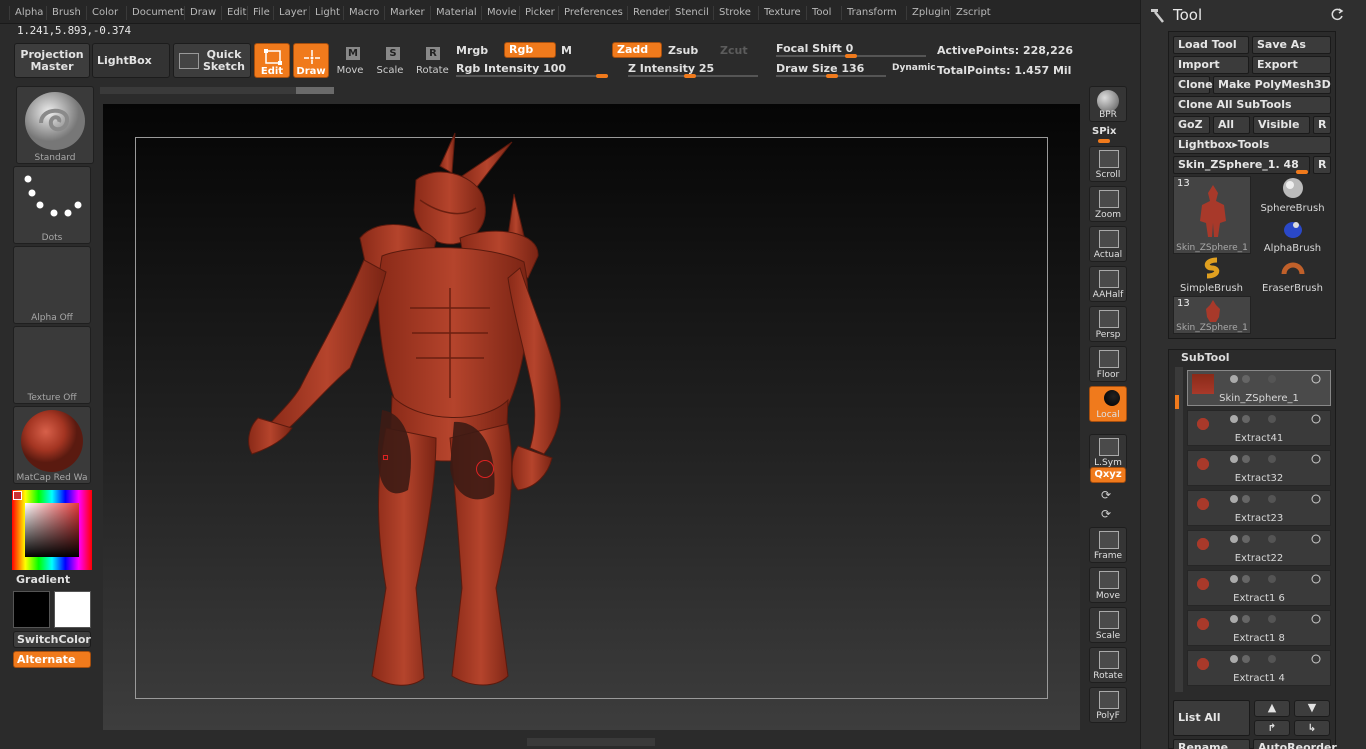 The width and height of the screenshot is (1366, 749). What do you see at coordinates (1337, 14) in the screenshot?
I see `refresh-icon` at bounding box center [1337, 14].